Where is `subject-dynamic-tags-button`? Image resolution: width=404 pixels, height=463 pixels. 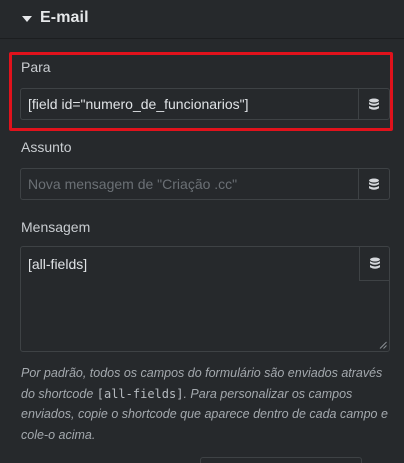 subject-dynamic-tags-button is located at coordinates (373, 184).